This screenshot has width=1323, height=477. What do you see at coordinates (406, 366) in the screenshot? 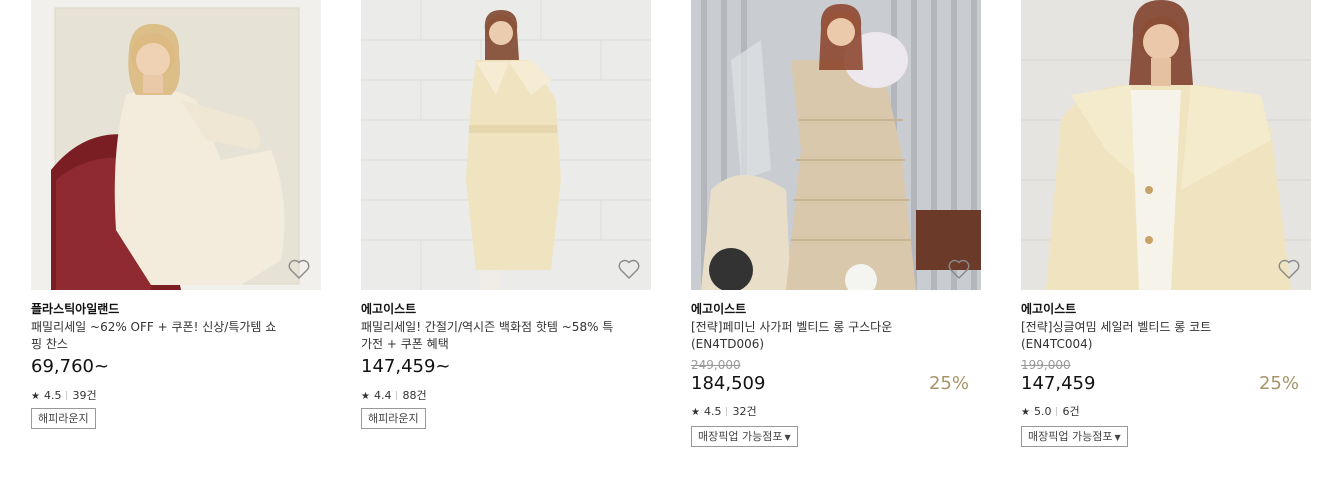
I see `sale-price: 147,459~` at bounding box center [406, 366].